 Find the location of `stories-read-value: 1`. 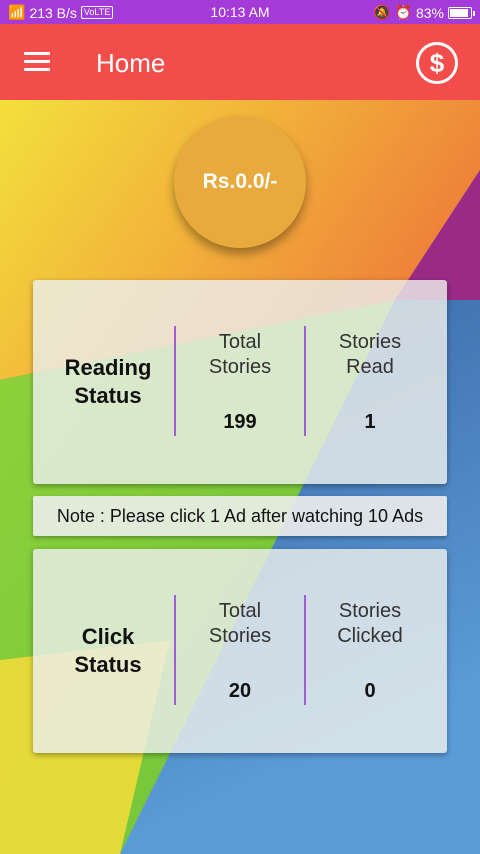

stories-read-value: 1 is located at coordinates (370, 422).